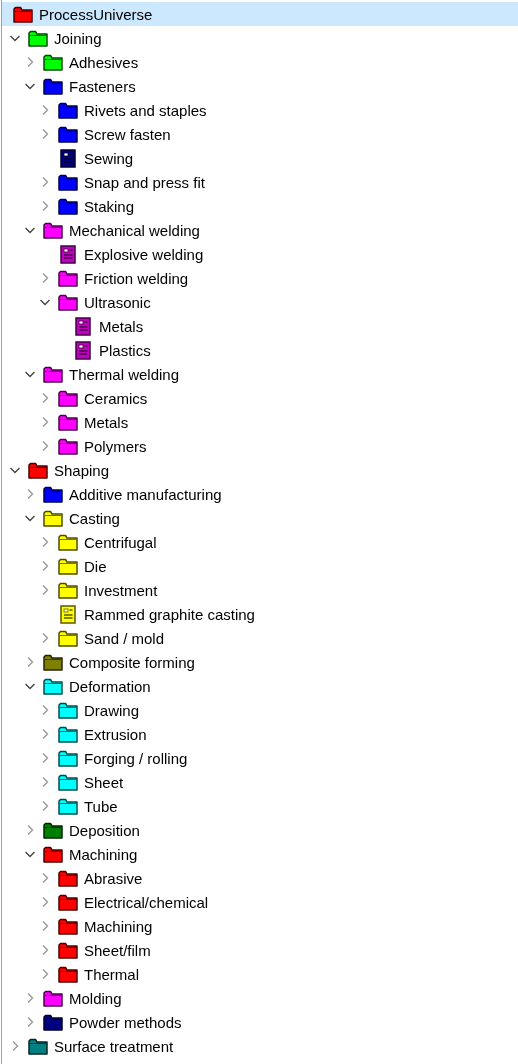 Image resolution: width=518 pixels, height=1064 pixels. What do you see at coordinates (260, 614) in the screenshot?
I see `tree-item: Rammed graphite casting` at bounding box center [260, 614].